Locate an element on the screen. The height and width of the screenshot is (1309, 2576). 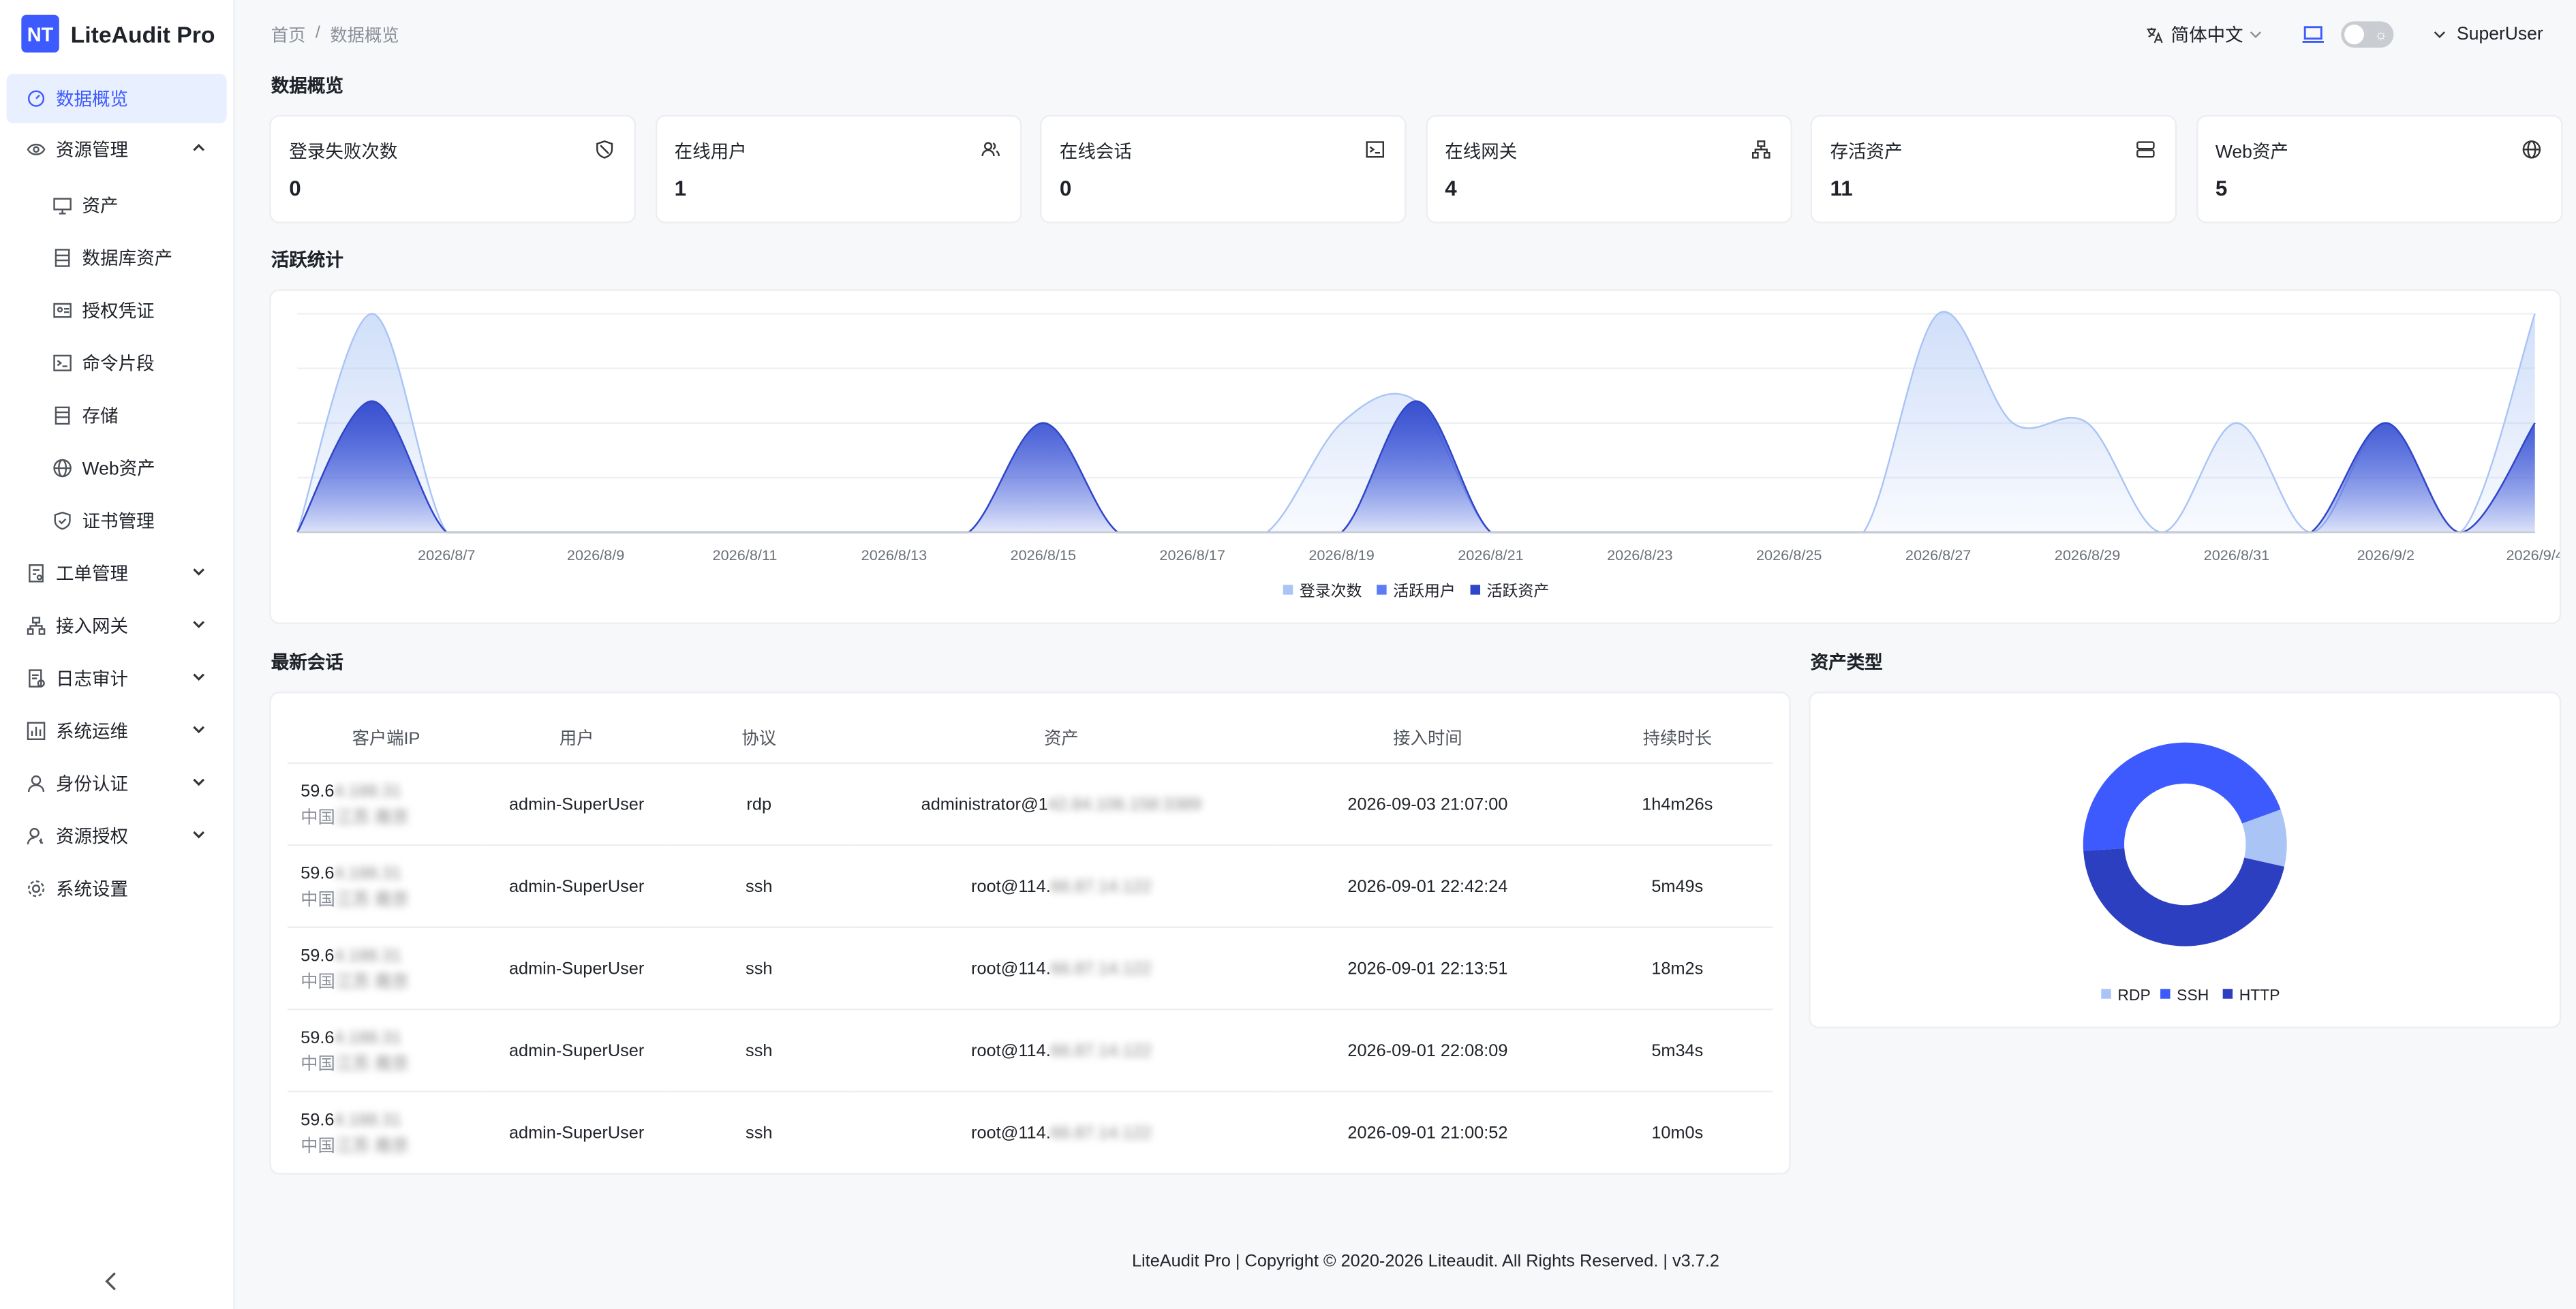
asset-masked: 66.87.14.122 is located at coordinates (1101, 886).